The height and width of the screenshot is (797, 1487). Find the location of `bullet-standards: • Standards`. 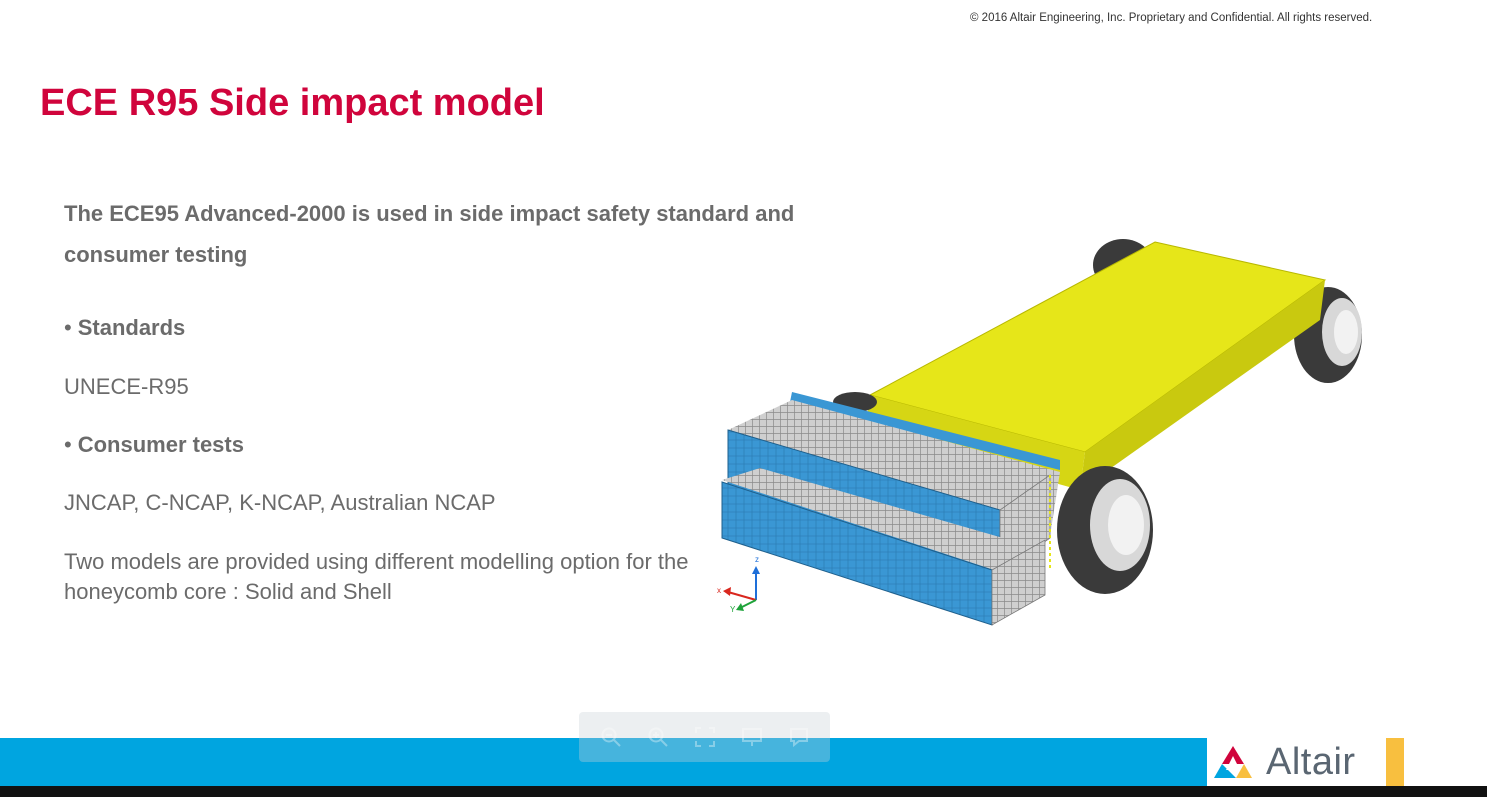

bullet-standards: • Standards is located at coordinates (124, 328).